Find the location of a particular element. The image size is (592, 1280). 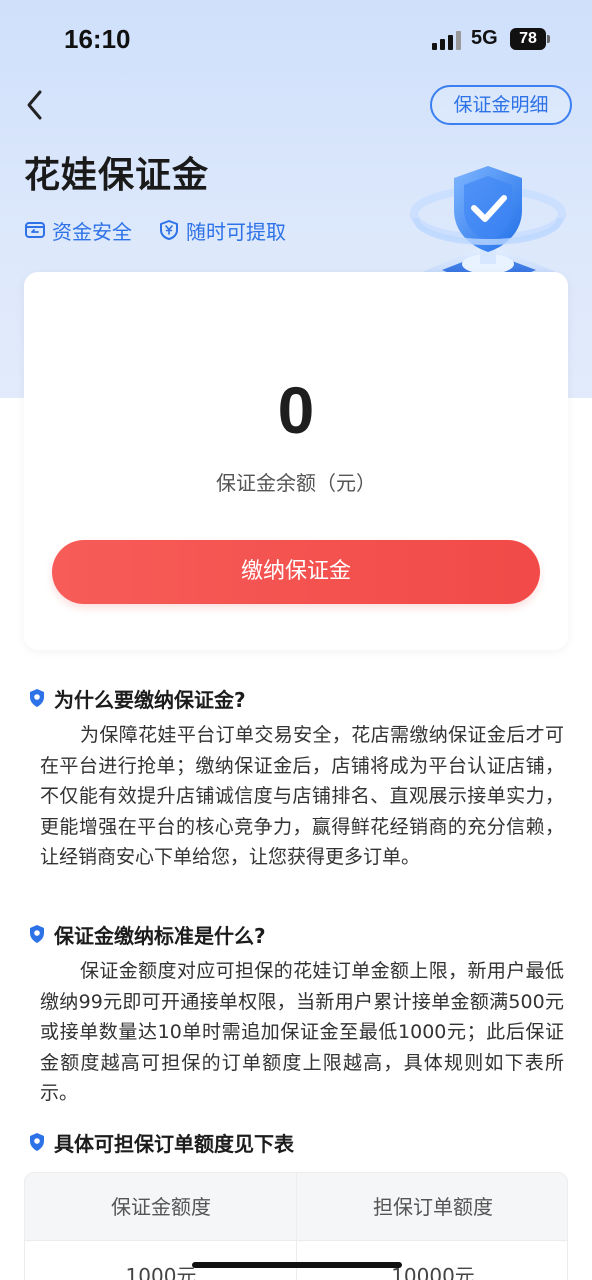

pay-deposit-button: 缴纳保证金 is located at coordinates (296, 572).